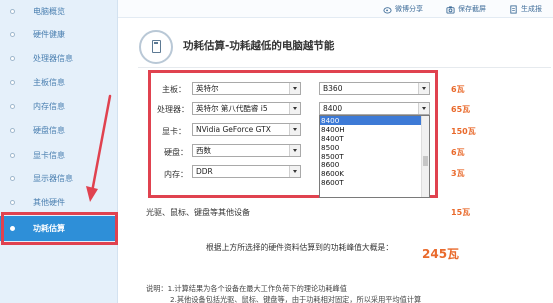 This screenshot has height=303, width=553. I want to click on sidebar-item-hardware-health: 硬件健康, so click(59, 34).